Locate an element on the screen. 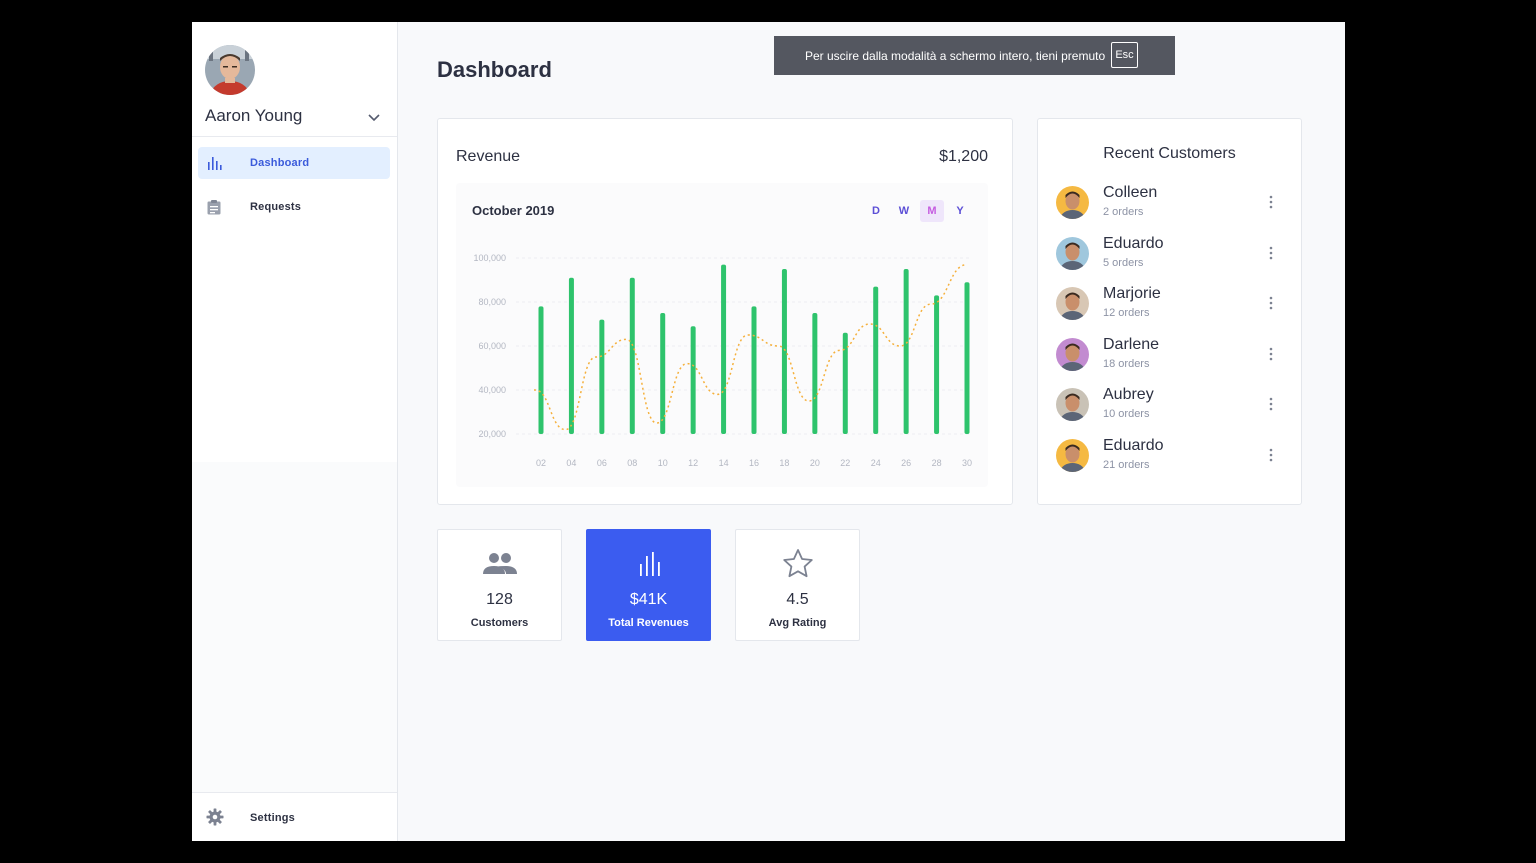 The height and width of the screenshot is (863, 1536). sidebar-item-label: Dashboard is located at coordinates (280, 163).